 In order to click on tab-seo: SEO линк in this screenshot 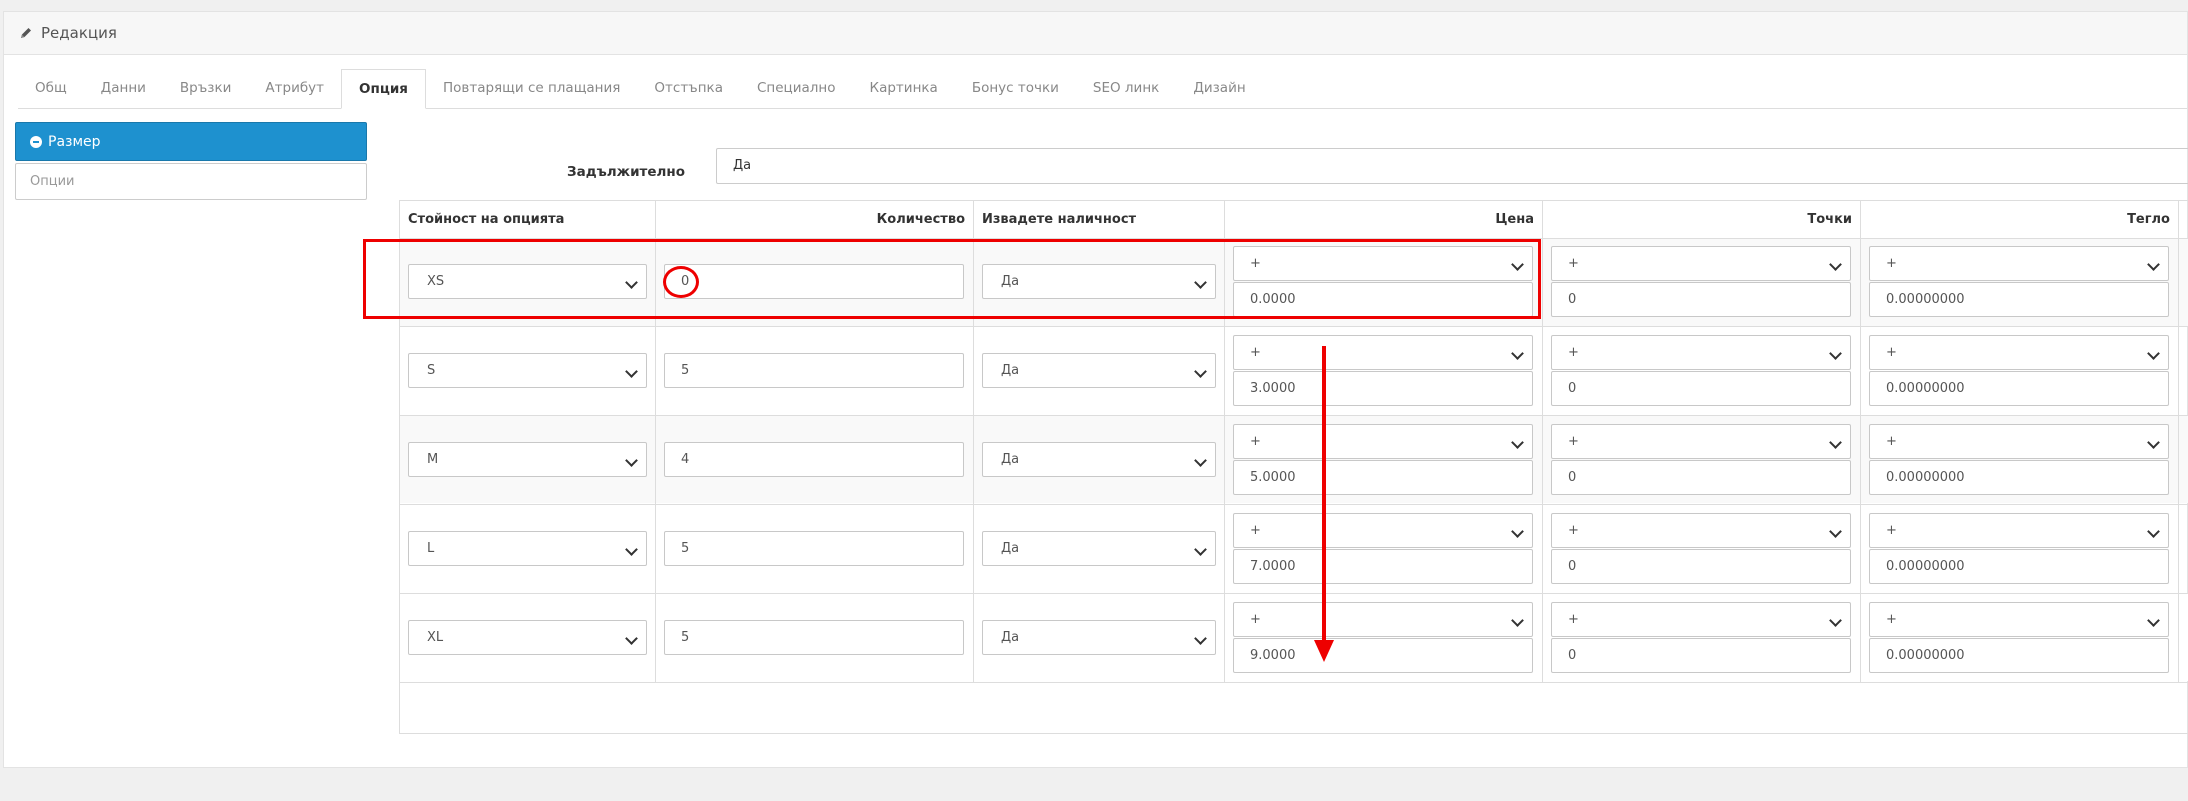, I will do `click(1126, 88)`.